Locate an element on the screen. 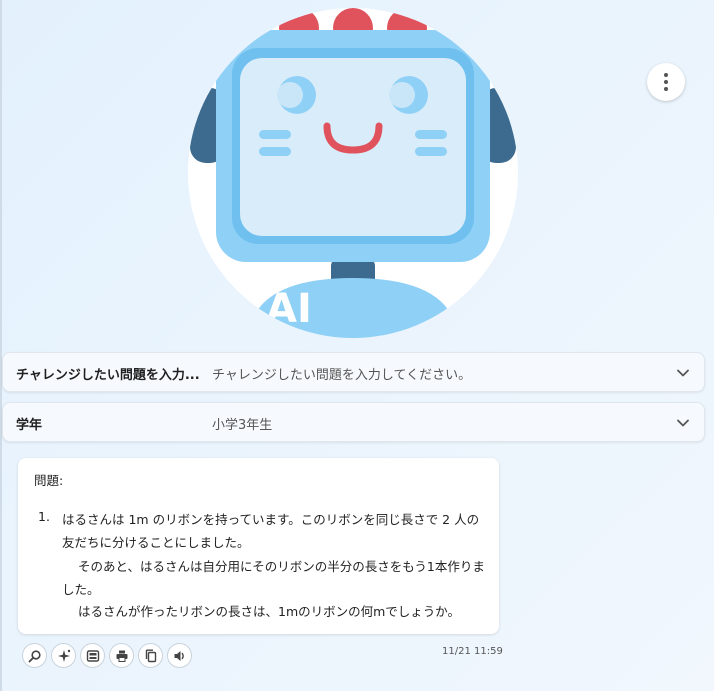  page-left-border is located at coordinates (1, 345).